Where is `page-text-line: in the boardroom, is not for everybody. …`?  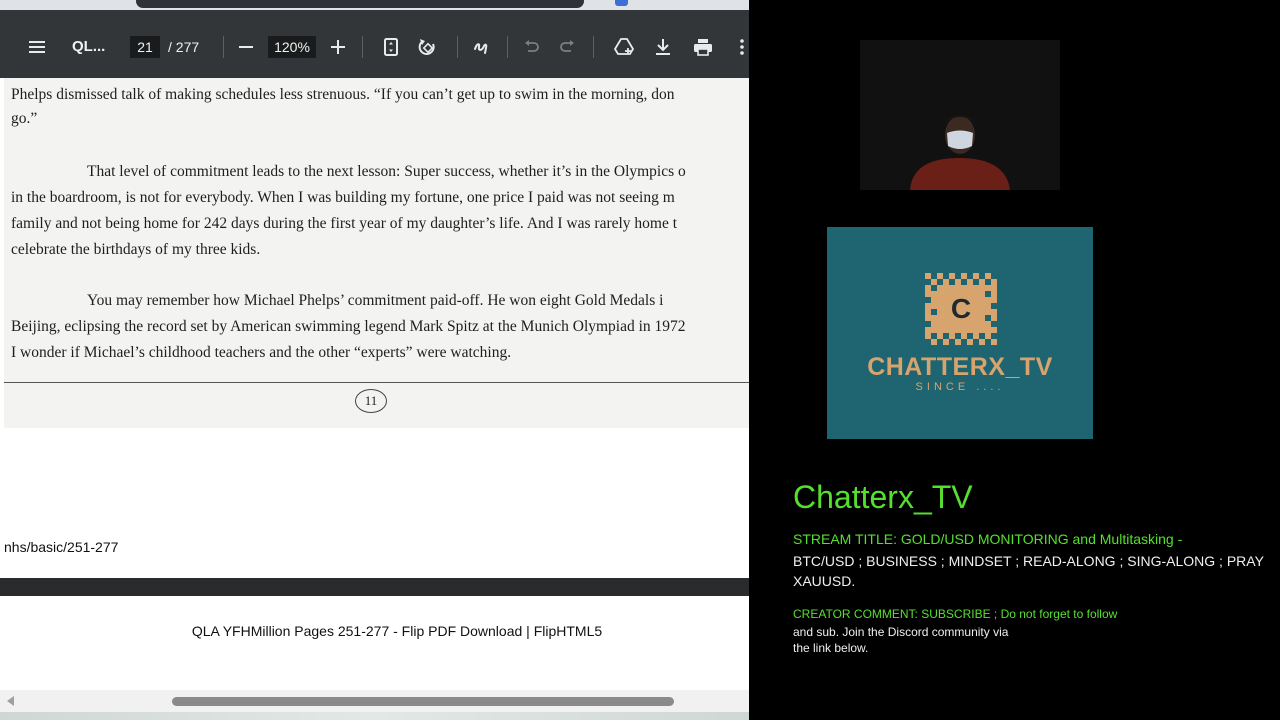
page-text-line: in the boardroom, is not for everybody. … is located at coordinates (343, 197).